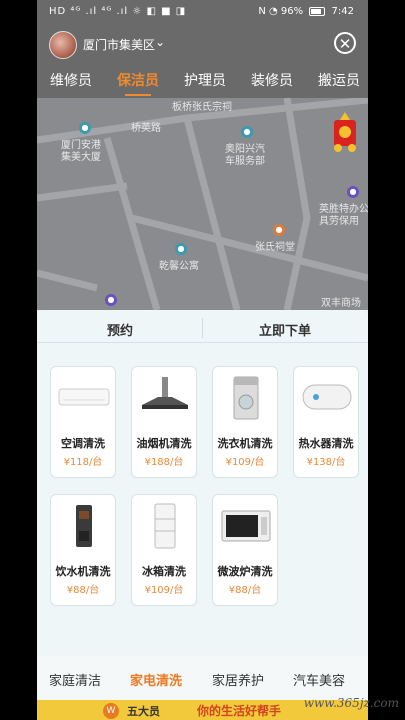 The width and height of the screenshot is (405, 720). What do you see at coordinates (202, 107) in the screenshot?
I see `map-label-banqiao: 板桥张氏宗祠` at bounding box center [202, 107].